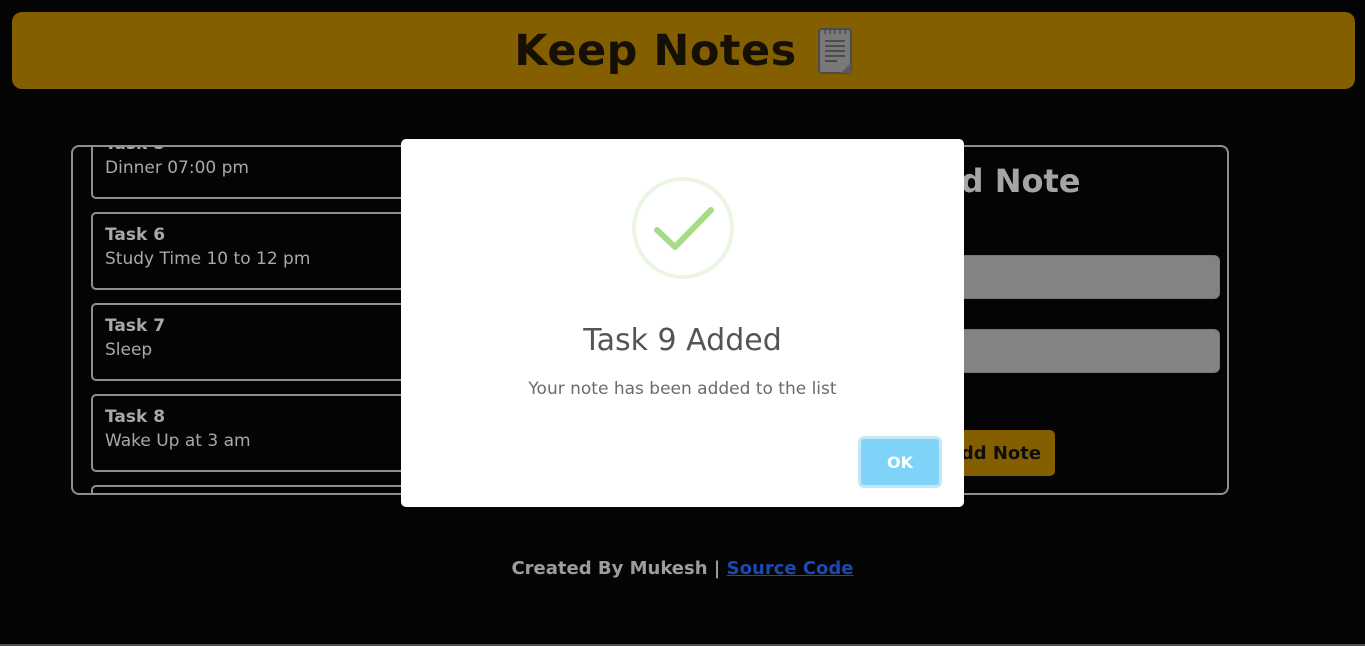 The width and height of the screenshot is (1365, 646). I want to click on dialog-title: Task 9 Added, so click(682, 340).